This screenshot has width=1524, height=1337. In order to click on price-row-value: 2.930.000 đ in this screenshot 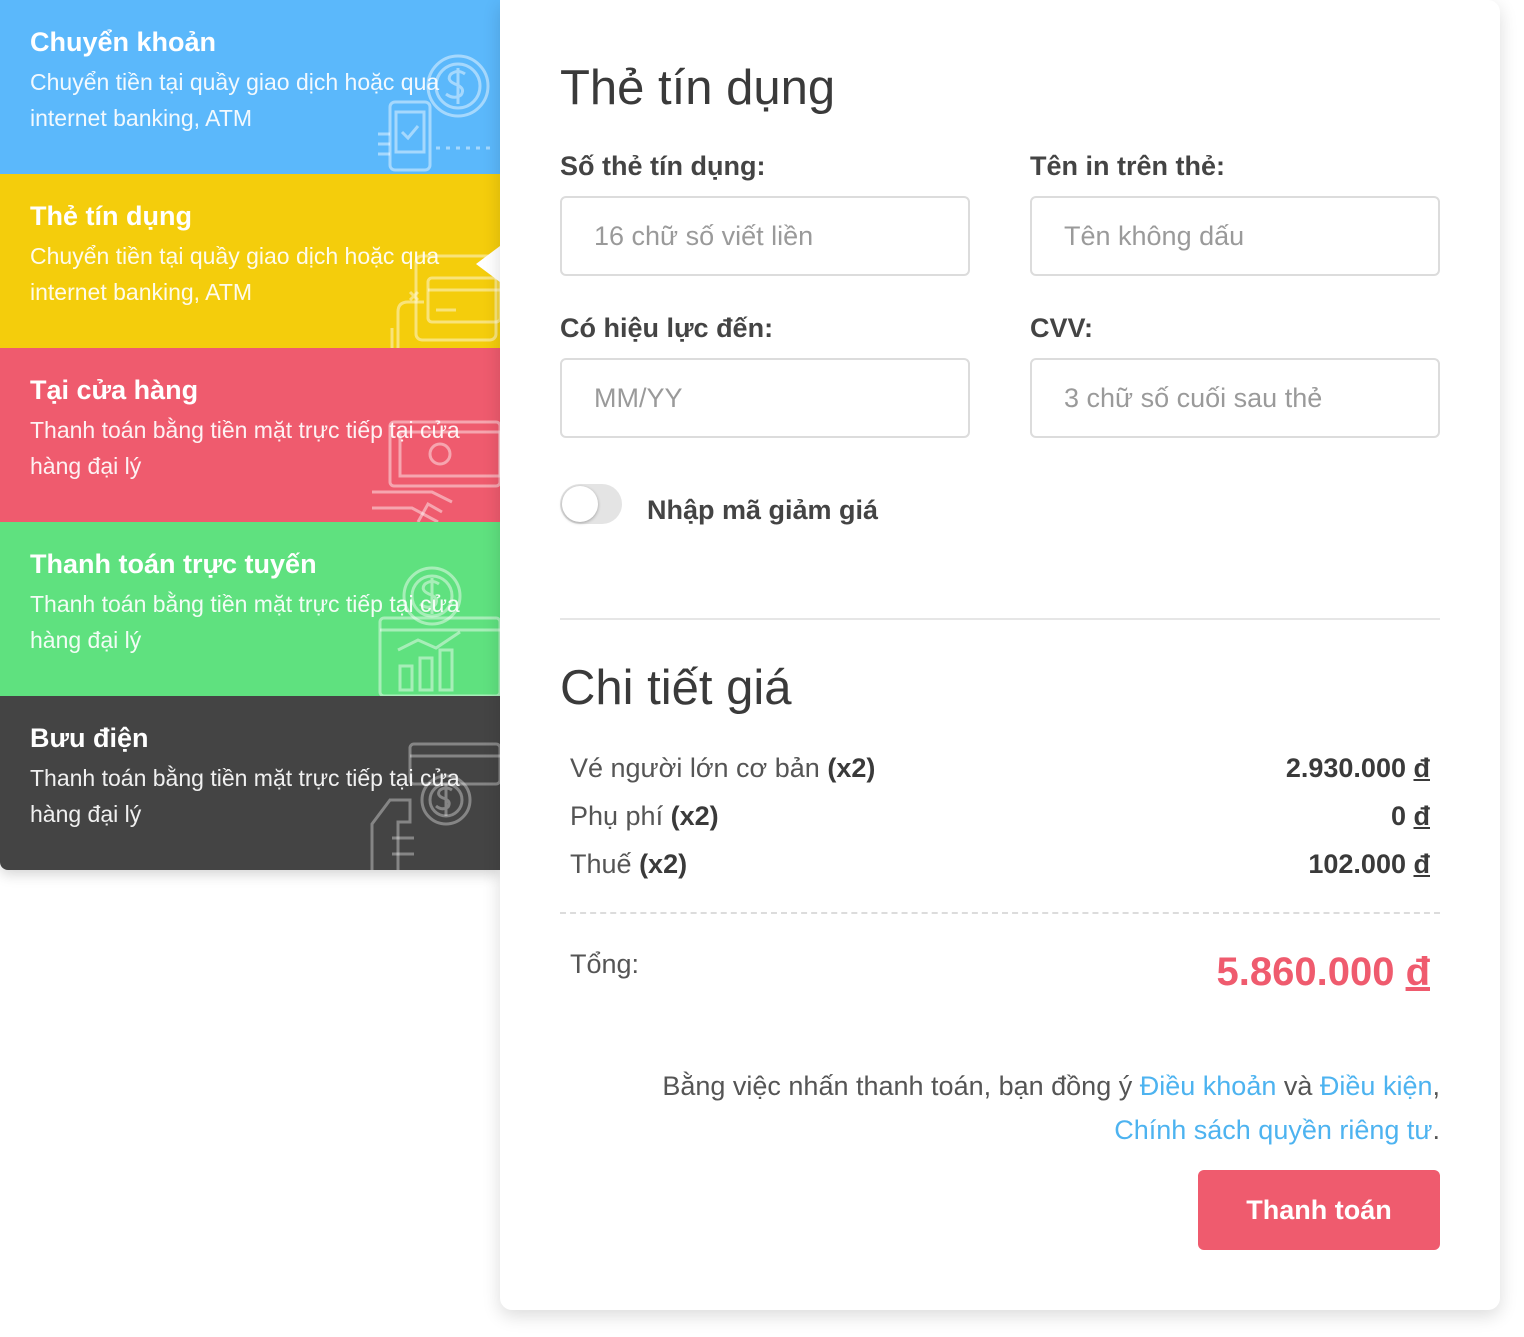, I will do `click(1358, 768)`.